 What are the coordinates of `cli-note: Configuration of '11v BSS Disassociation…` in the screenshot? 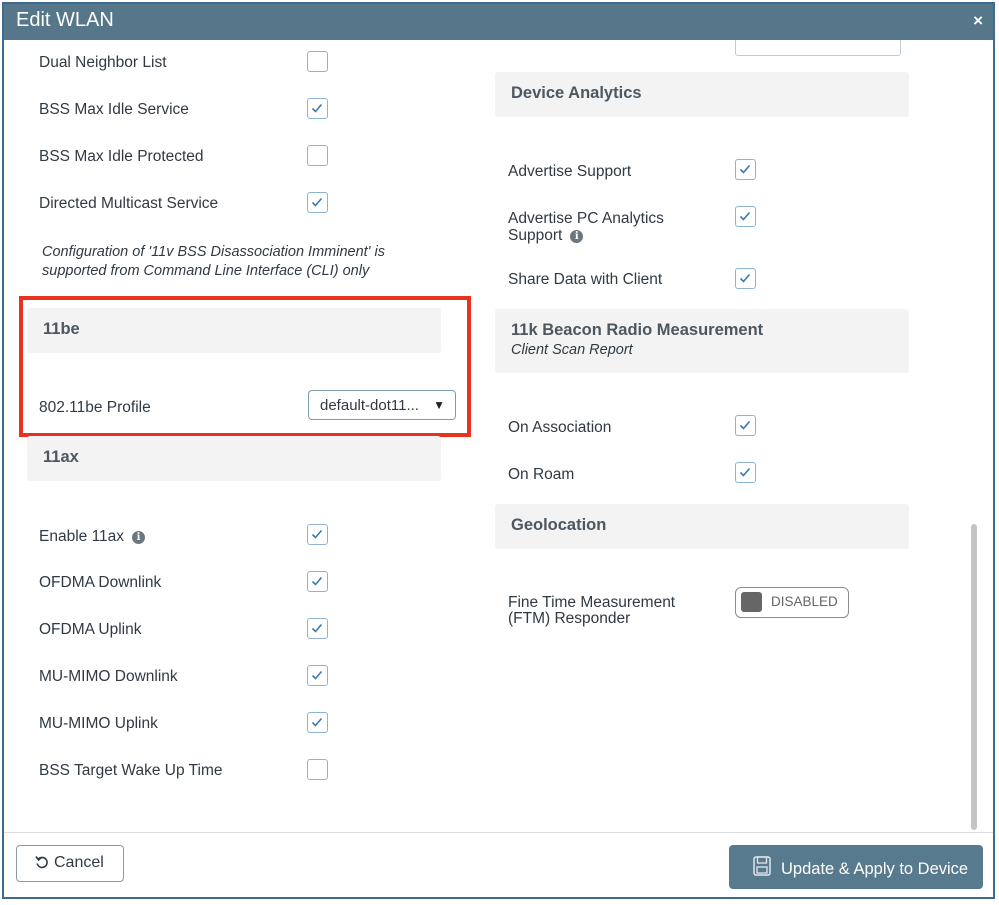 It's located at (213, 262).